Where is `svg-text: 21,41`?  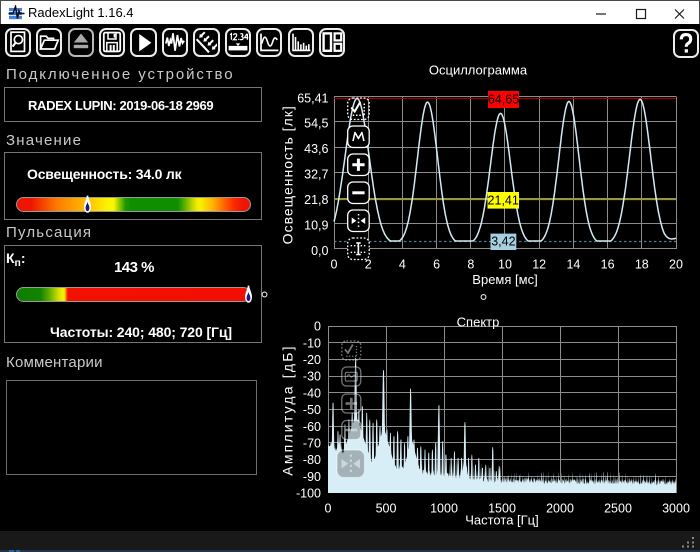
svg-text: 21,41 is located at coordinates (503, 200).